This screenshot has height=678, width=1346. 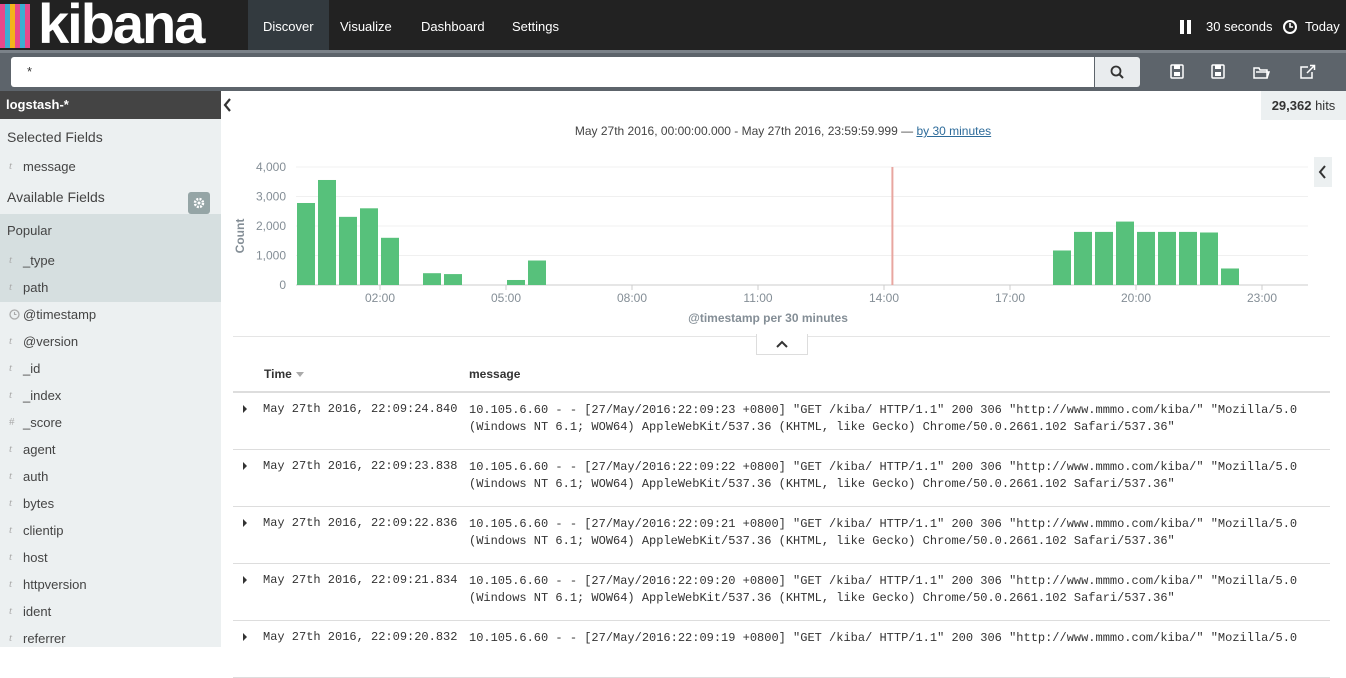 I want to click on tab-visualize: Visualize, so click(x=366, y=25).